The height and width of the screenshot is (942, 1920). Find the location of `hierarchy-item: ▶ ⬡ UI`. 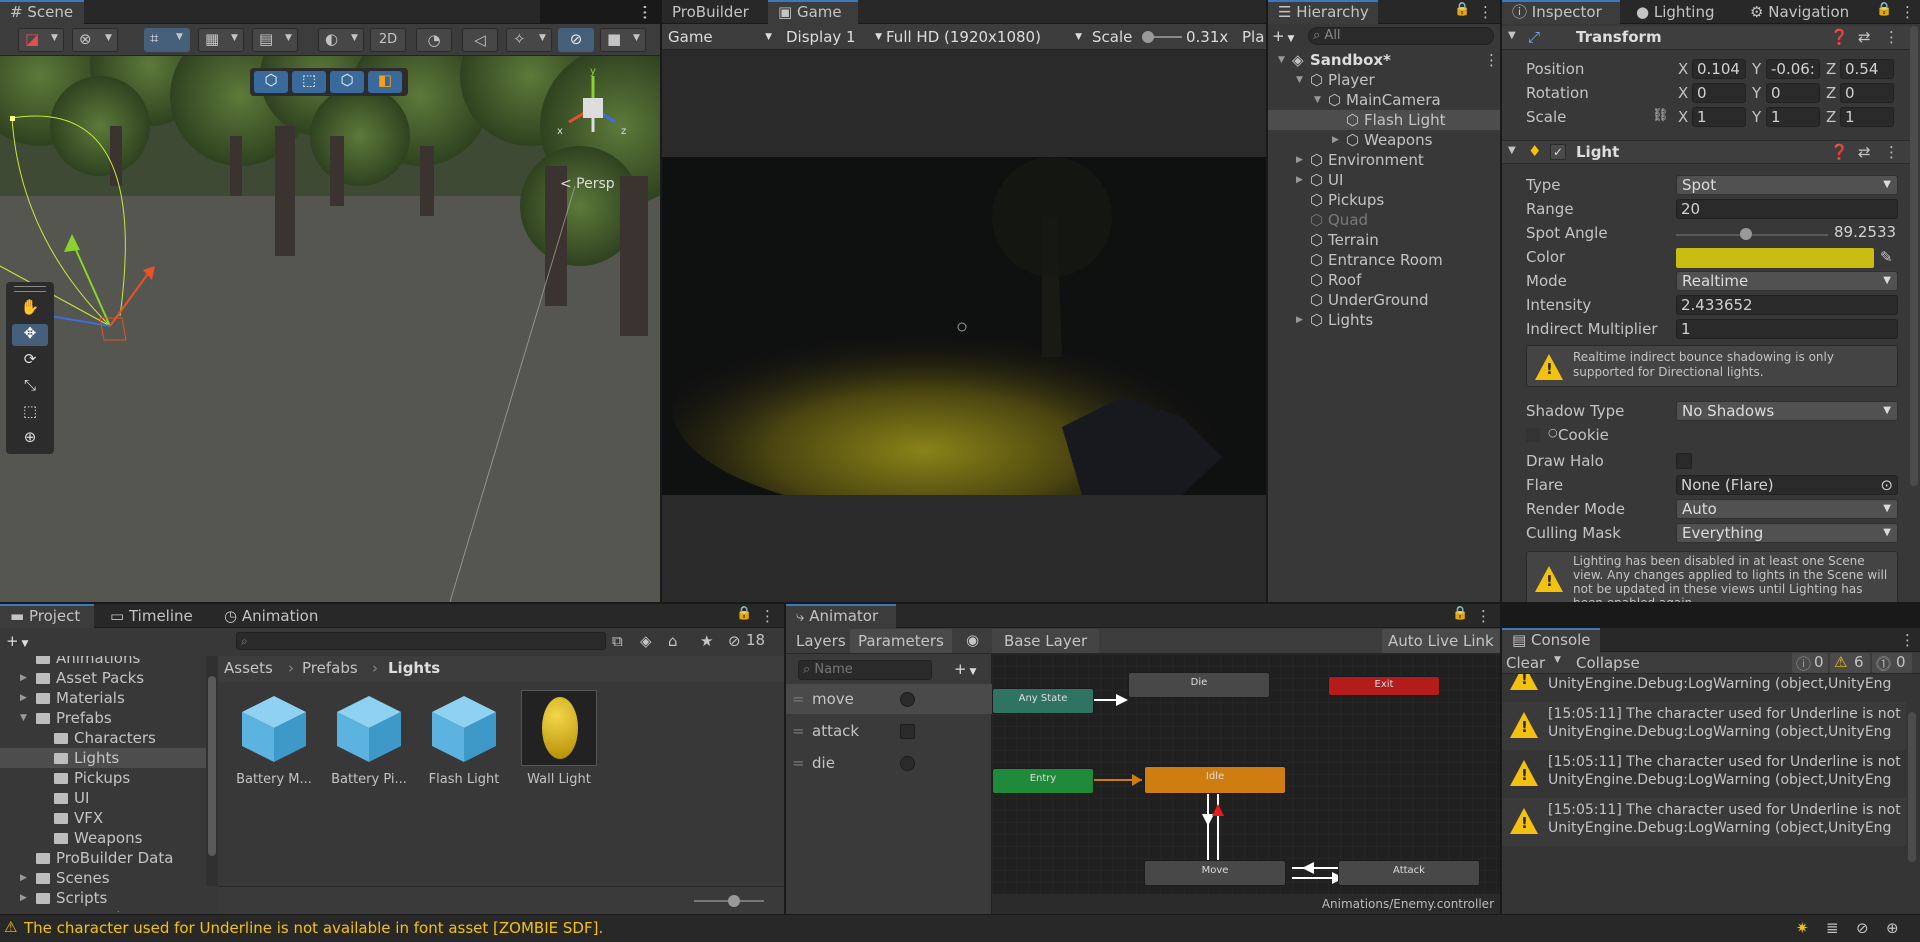

hierarchy-item: ▶ ⬡ UI is located at coordinates (1384, 180).